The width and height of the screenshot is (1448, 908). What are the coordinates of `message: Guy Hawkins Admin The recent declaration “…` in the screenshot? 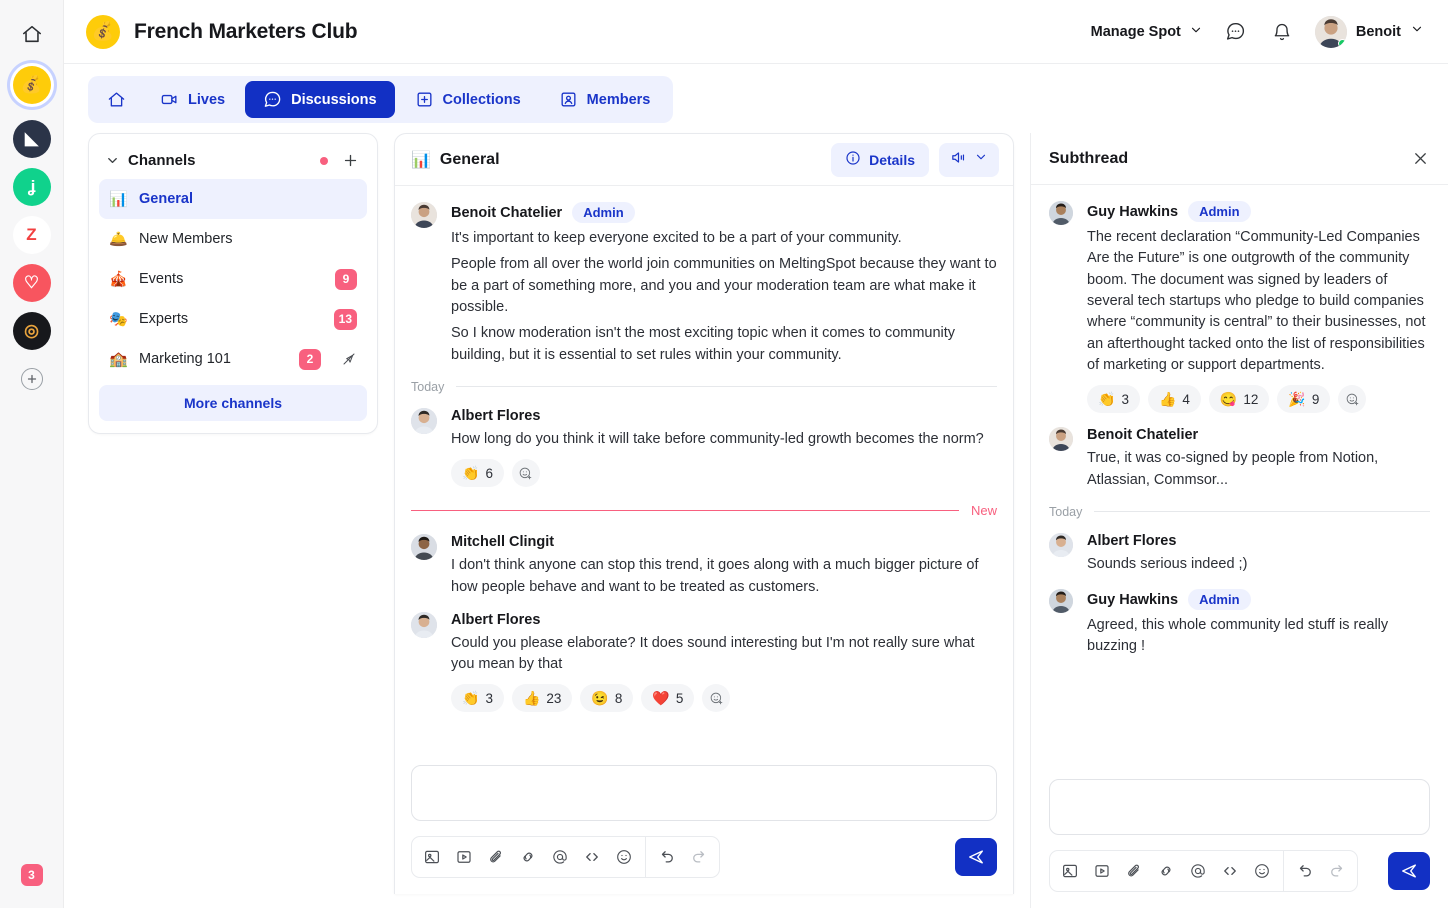 It's located at (1239, 307).